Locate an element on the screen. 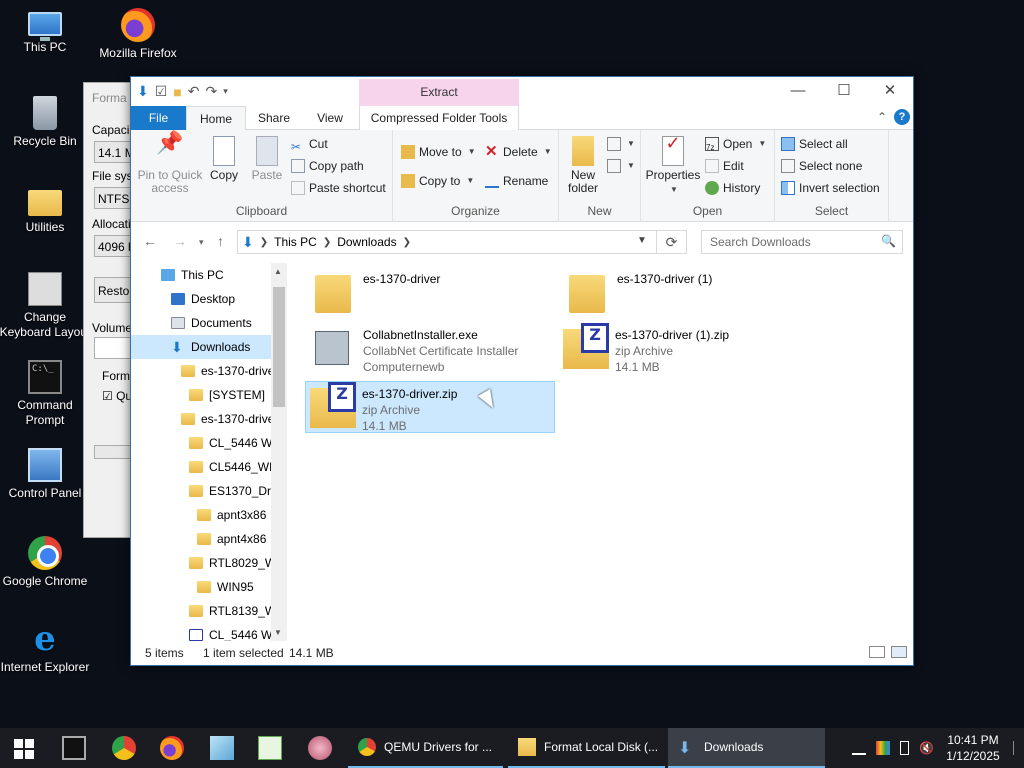 This screenshot has height=768, width=1024. history-button: History is located at coordinates (732, 188).